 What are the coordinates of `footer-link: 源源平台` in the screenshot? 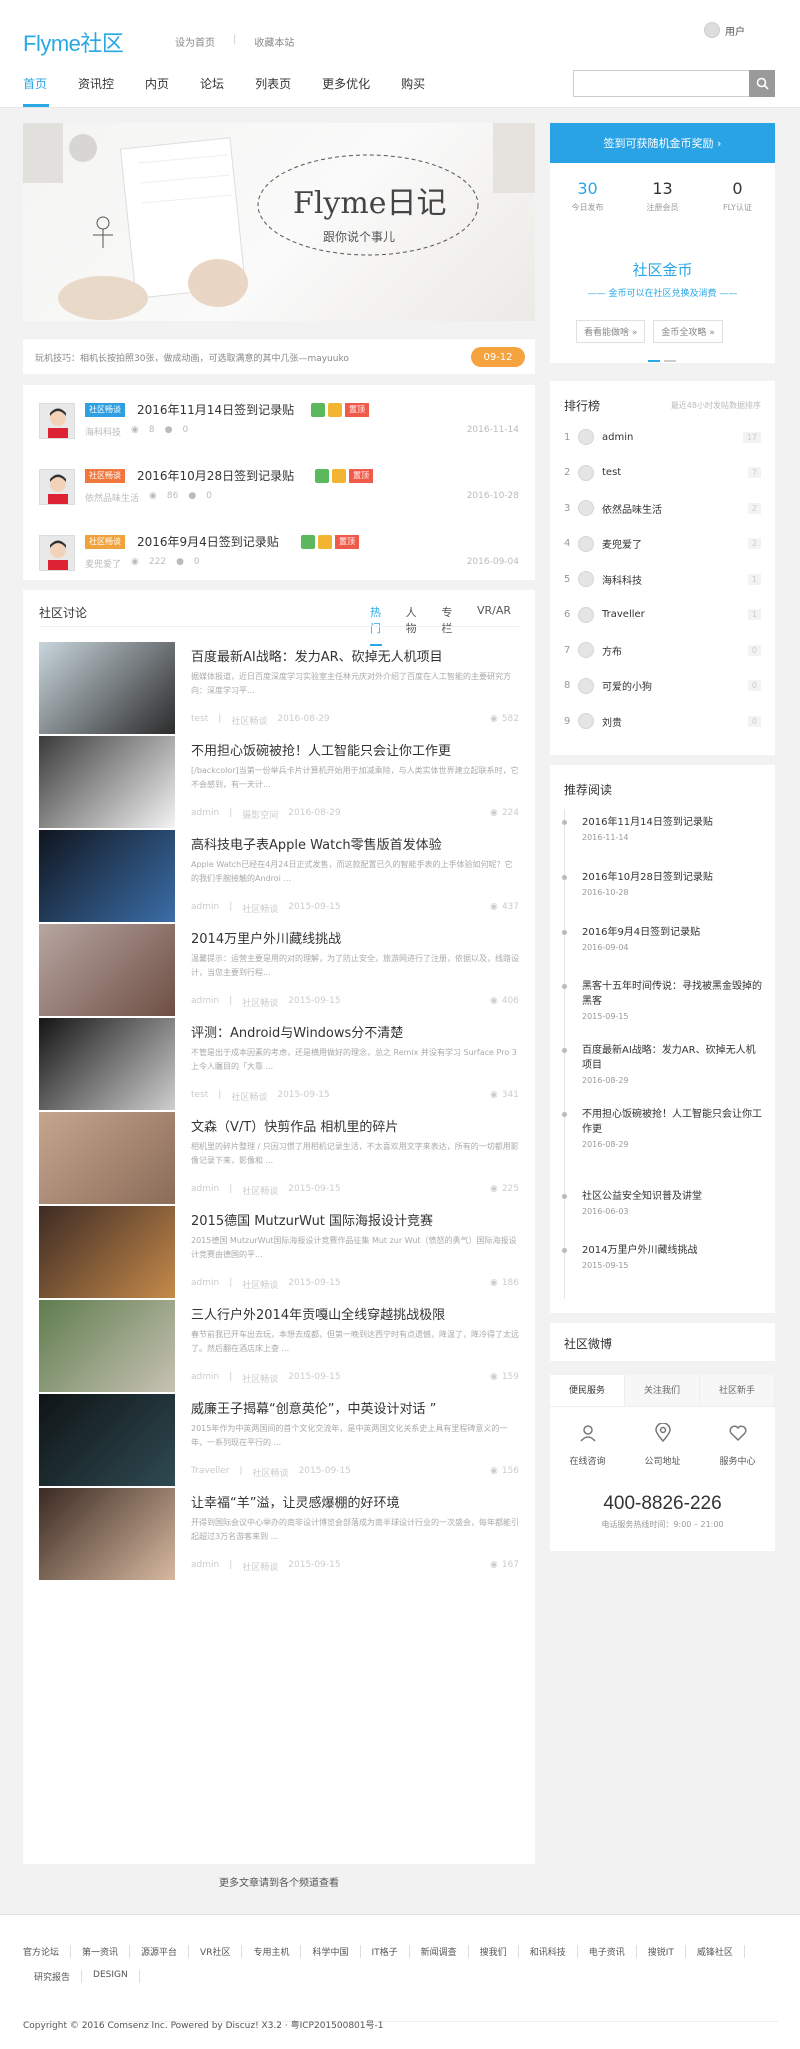 It's located at (160, 1951).